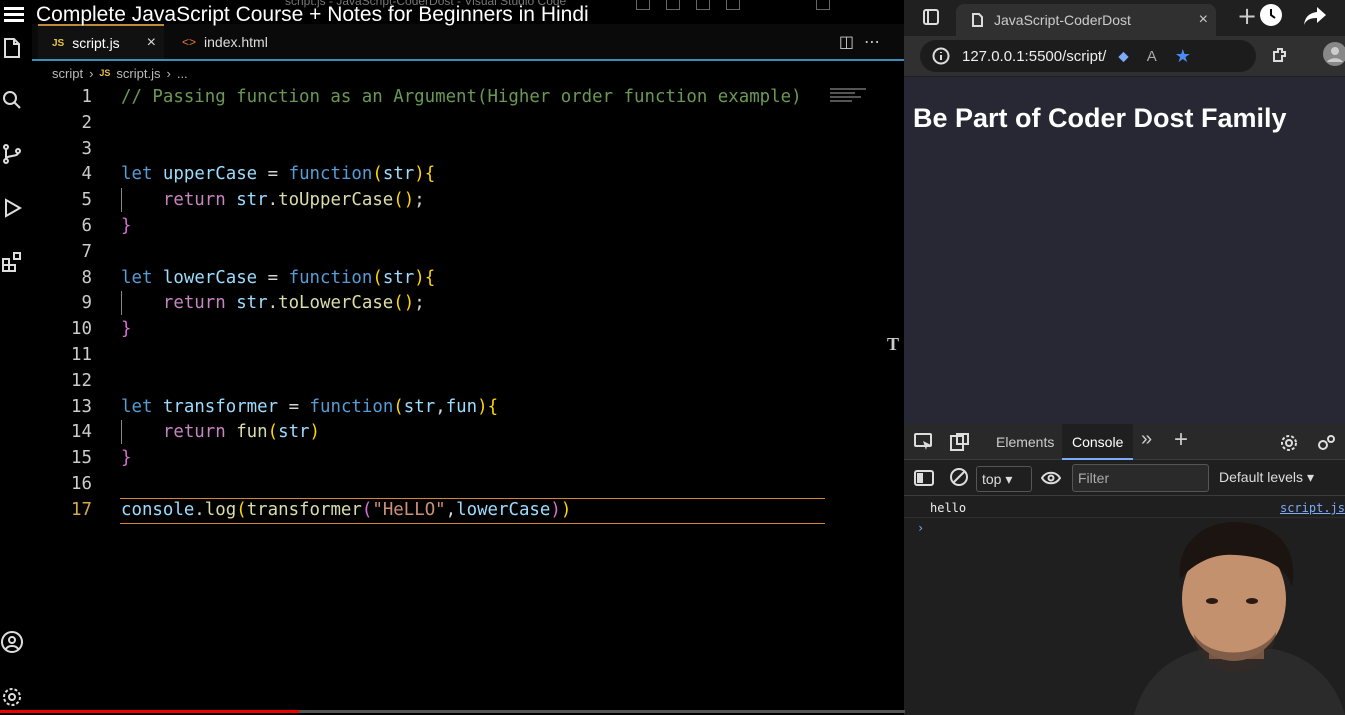 The height and width of the screenshot is (715, 1345). I want to click on info-icon, so click(941, 56).